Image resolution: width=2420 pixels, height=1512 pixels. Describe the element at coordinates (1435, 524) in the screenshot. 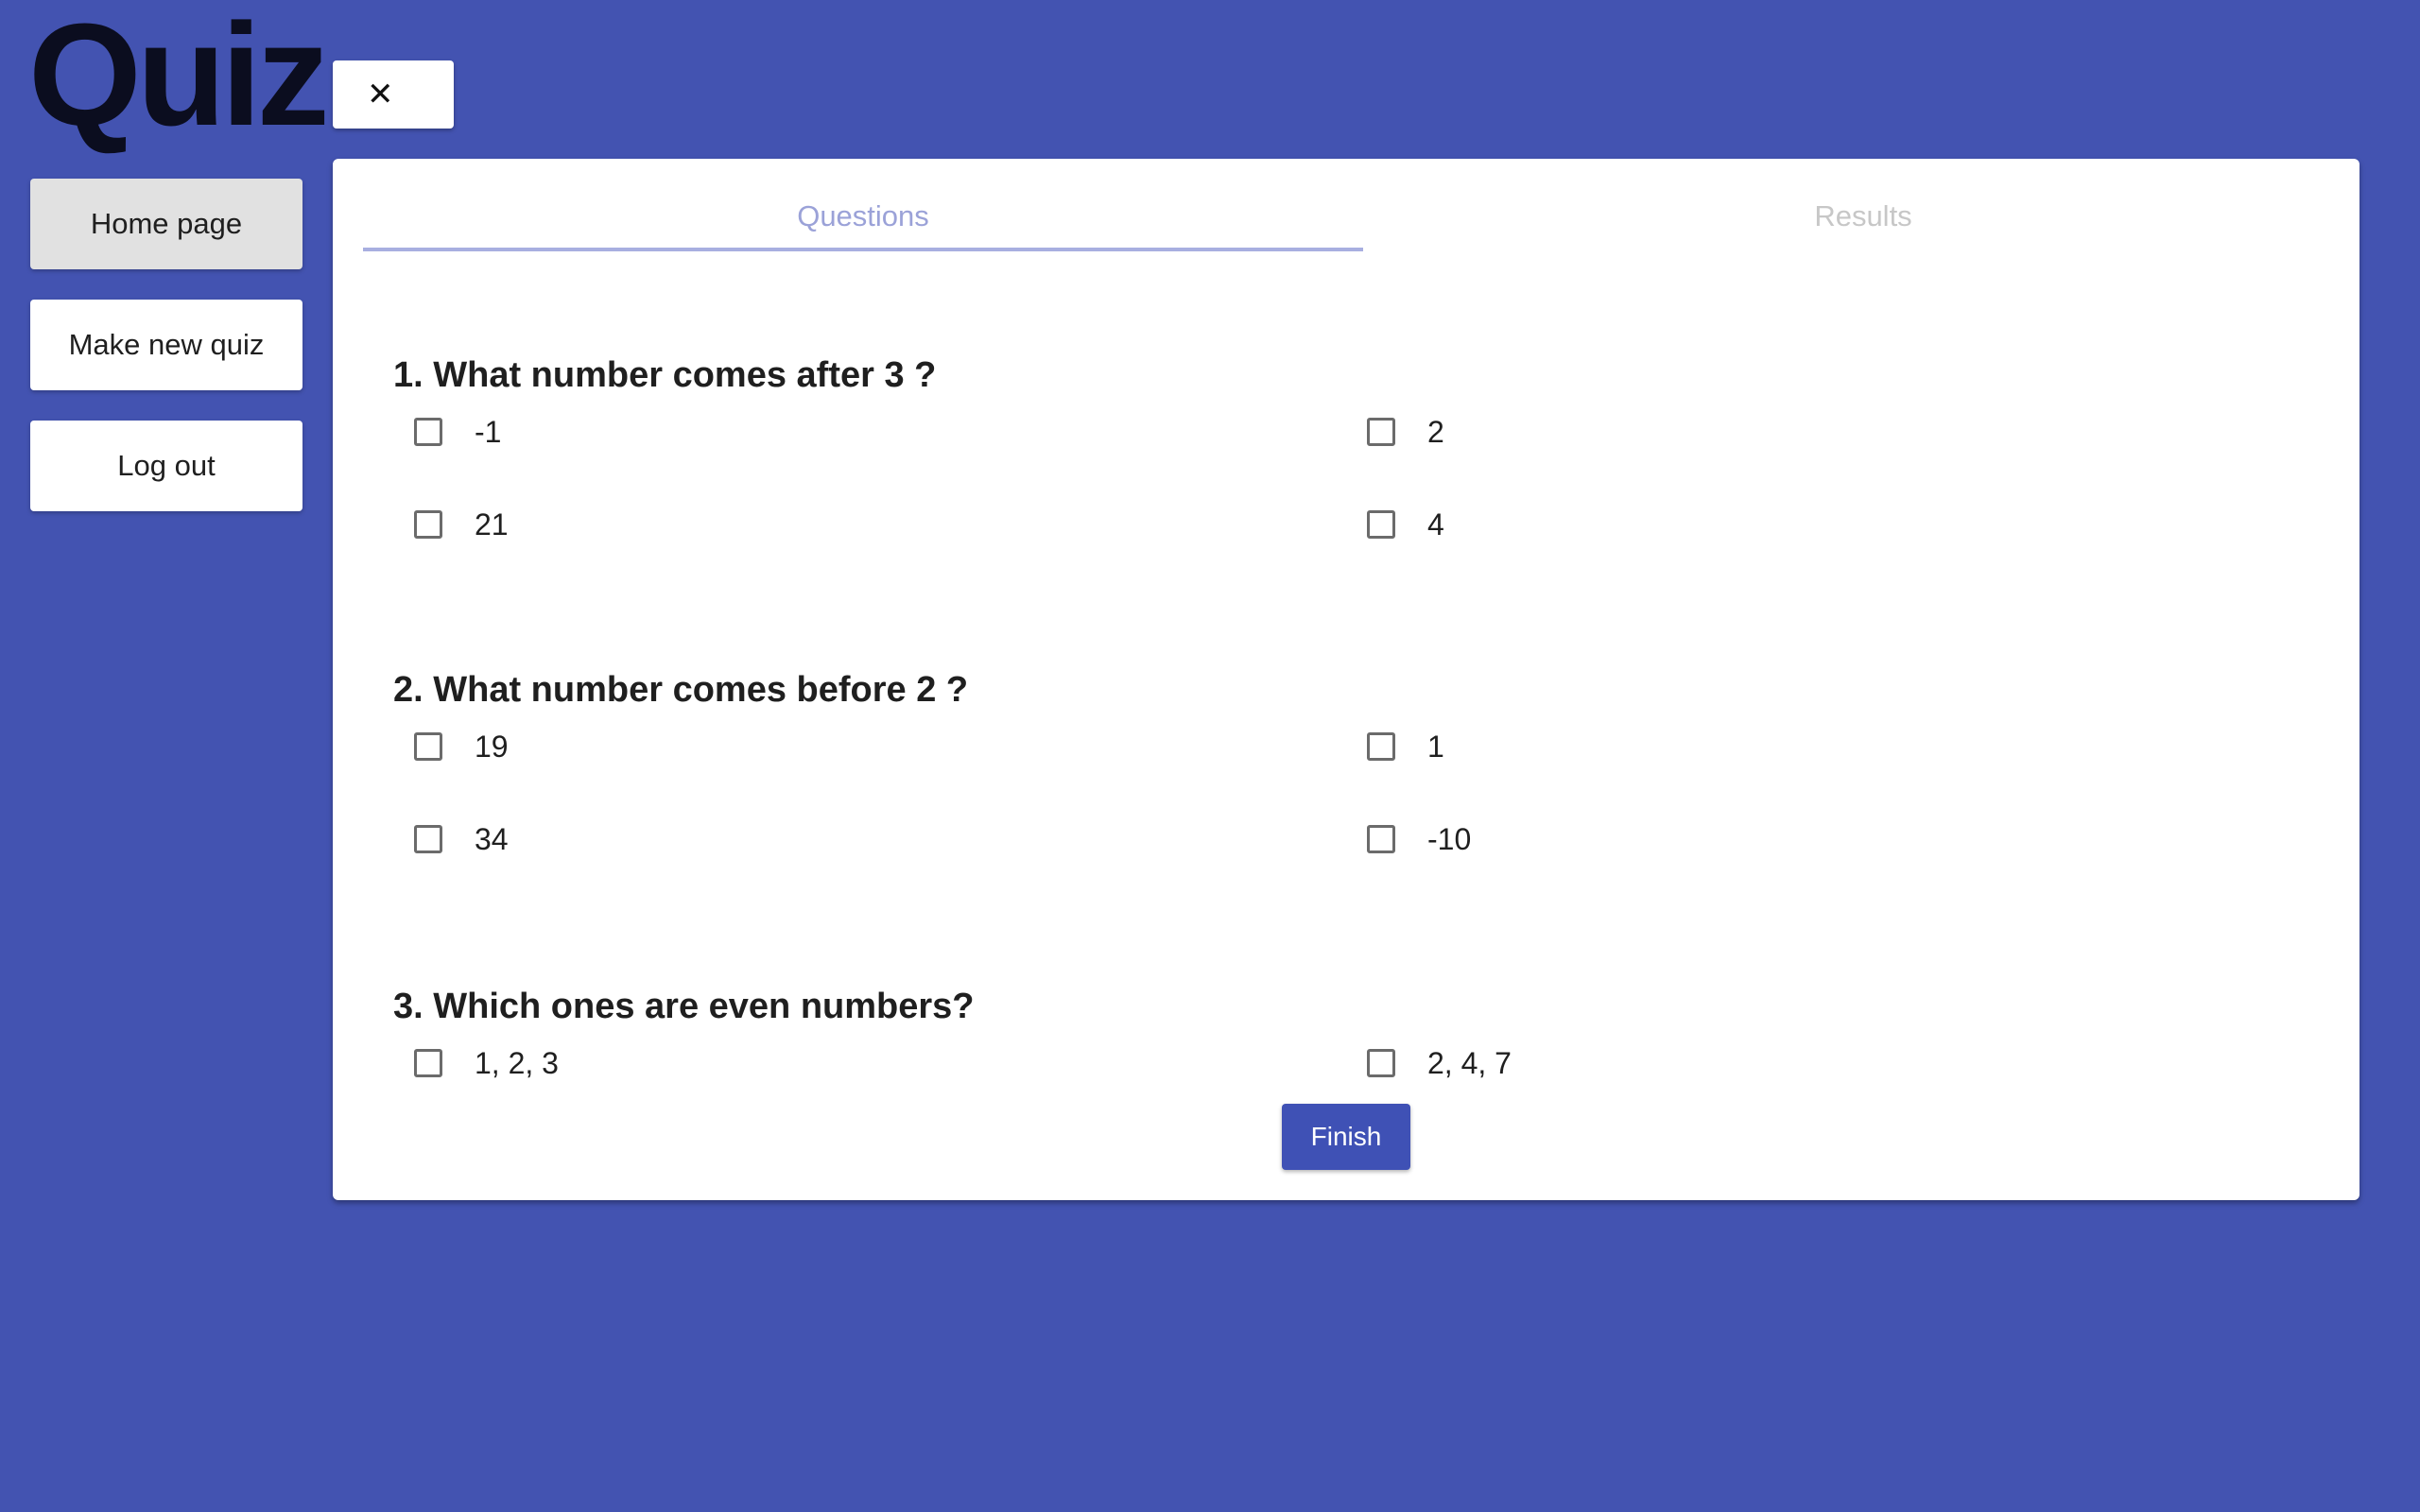

I see `option-label: 4` at that location.